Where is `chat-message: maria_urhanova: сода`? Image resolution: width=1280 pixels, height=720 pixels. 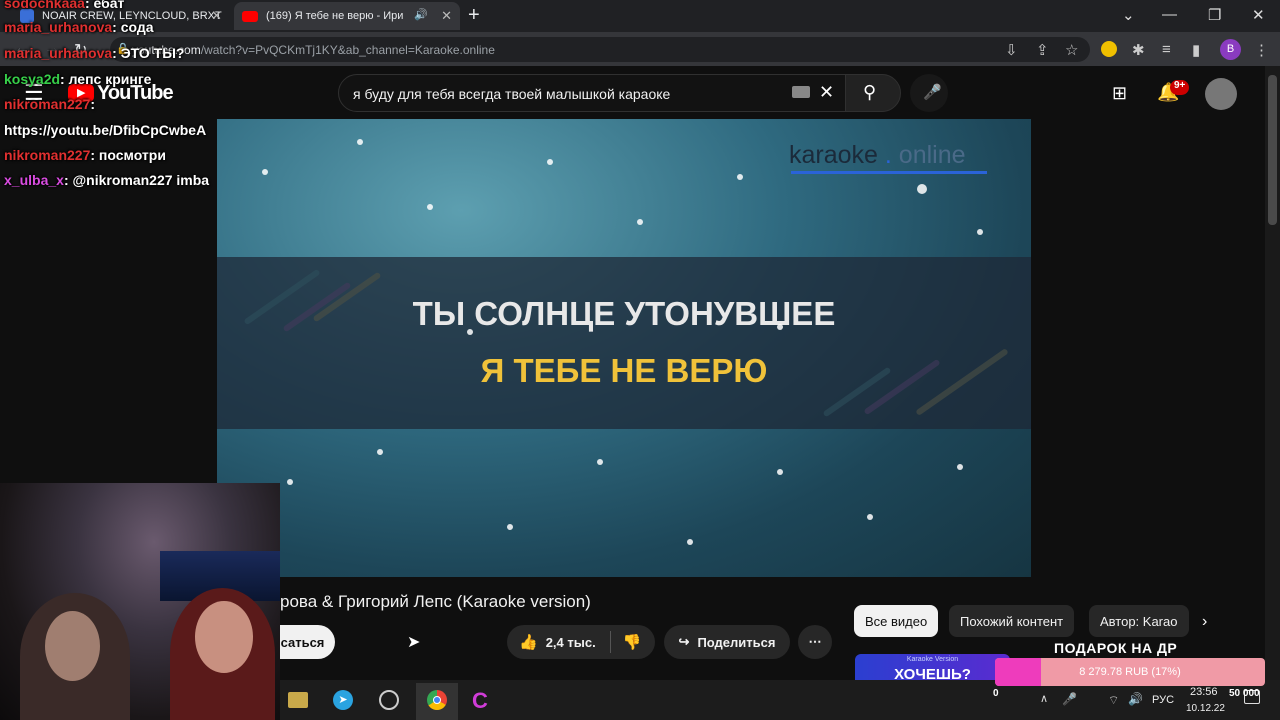 chat-message: maria_urhanova: сода is located at coordinates (79, 27).